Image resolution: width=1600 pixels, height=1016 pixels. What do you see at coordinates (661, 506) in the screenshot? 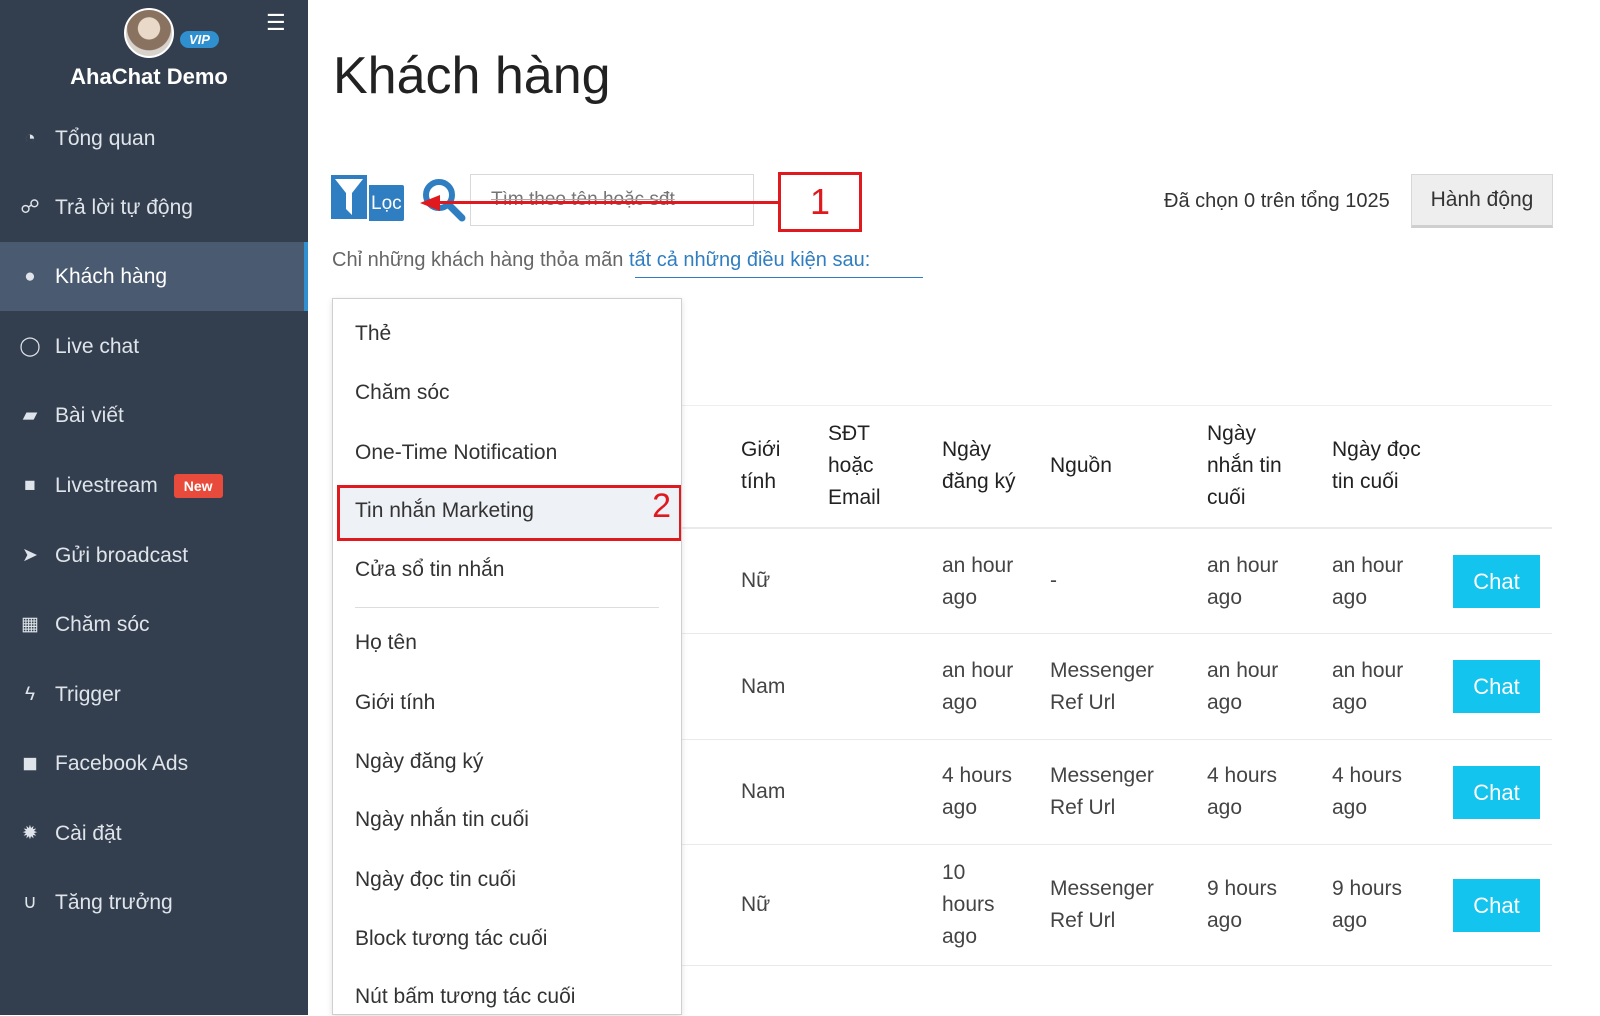
I see `annotation-number-2: 2` at bounding box center [661, 506].